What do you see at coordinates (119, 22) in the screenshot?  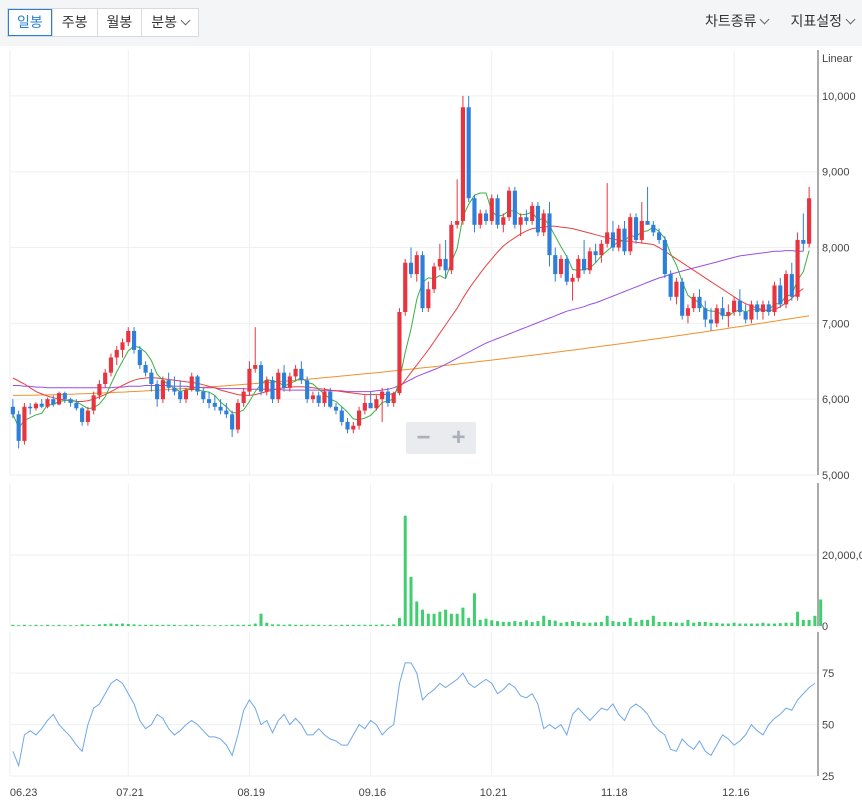 I see `period-monthly-button: 월봉` at bounding box center [119, 22].